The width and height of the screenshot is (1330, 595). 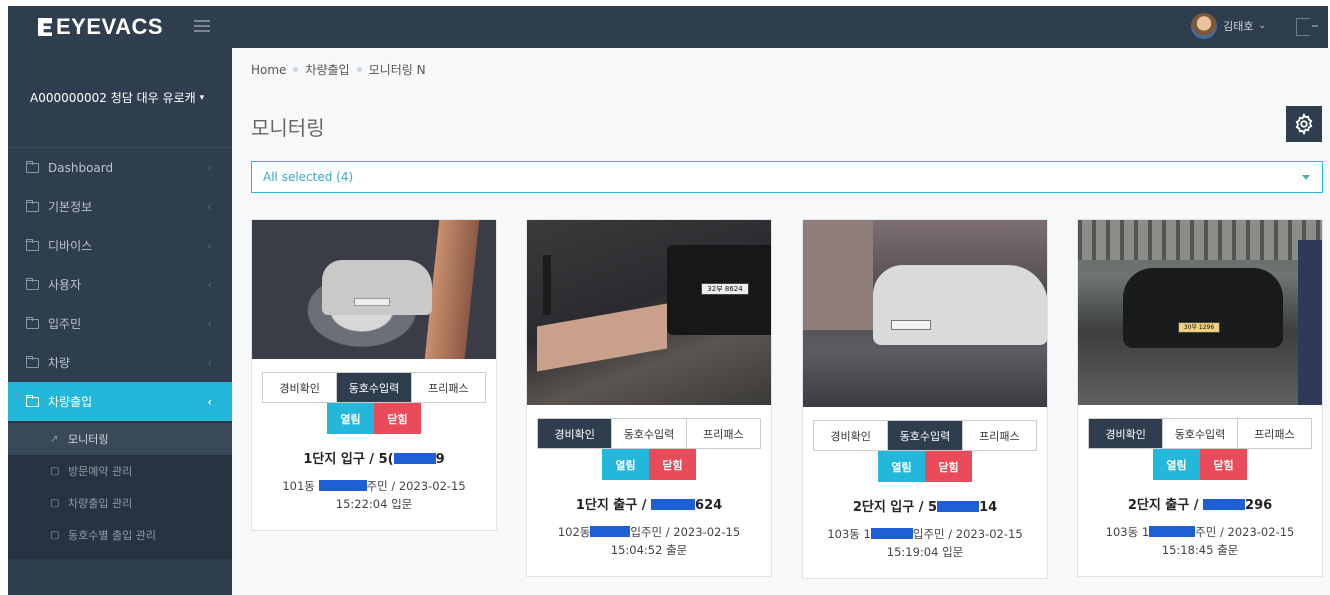 I want to click on sidebar-item-residents: 입주민 ‹, so click(x=120, y=323).